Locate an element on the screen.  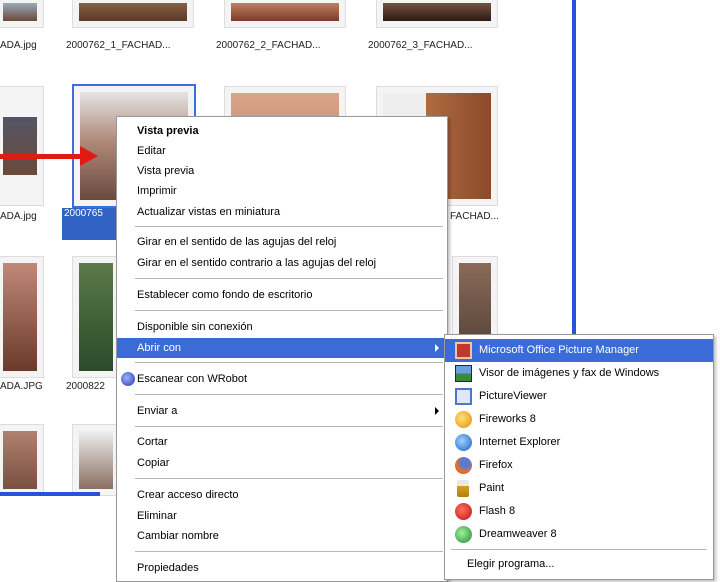
menu-item-abrir-con: Abrir con is located at coordinates (282, 348).